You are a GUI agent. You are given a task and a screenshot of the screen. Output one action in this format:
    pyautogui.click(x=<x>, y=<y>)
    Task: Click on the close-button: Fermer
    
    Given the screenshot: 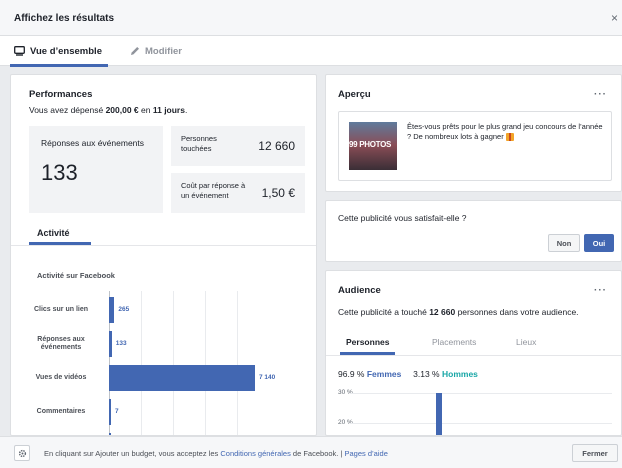 What is the action you would take?
    pyautogui.click(x=595, y=453)
    